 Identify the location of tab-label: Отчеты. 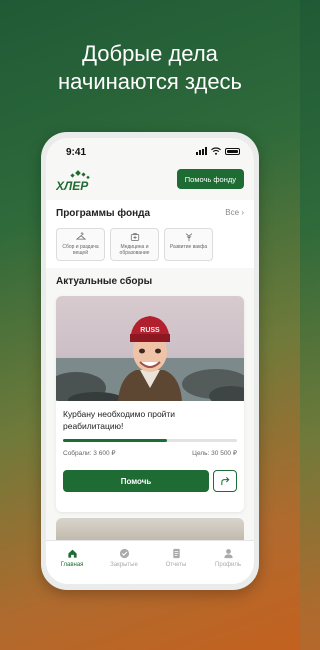
(176, 565).